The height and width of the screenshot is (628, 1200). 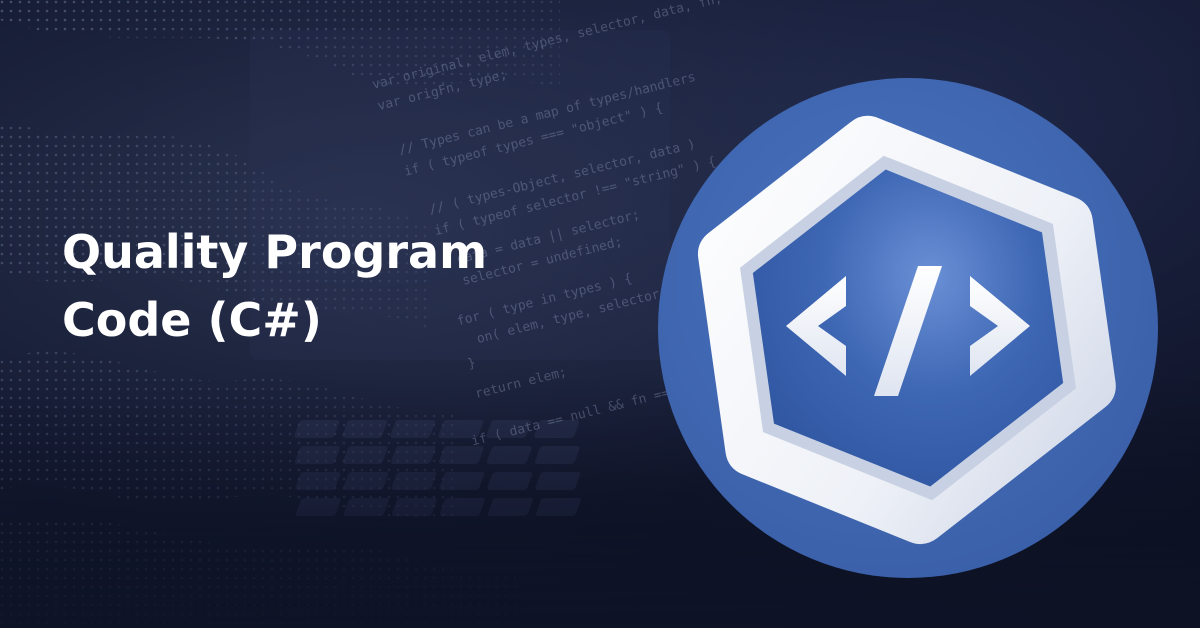 What do you see at coordinates (471, 364) in the screenshot?
I see `code-line: }` at bounding box center [471, 364].